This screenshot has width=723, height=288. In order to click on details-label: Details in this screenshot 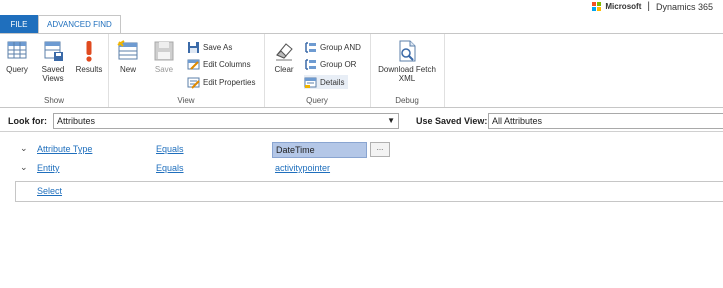, I will do `click(332, 82)`.